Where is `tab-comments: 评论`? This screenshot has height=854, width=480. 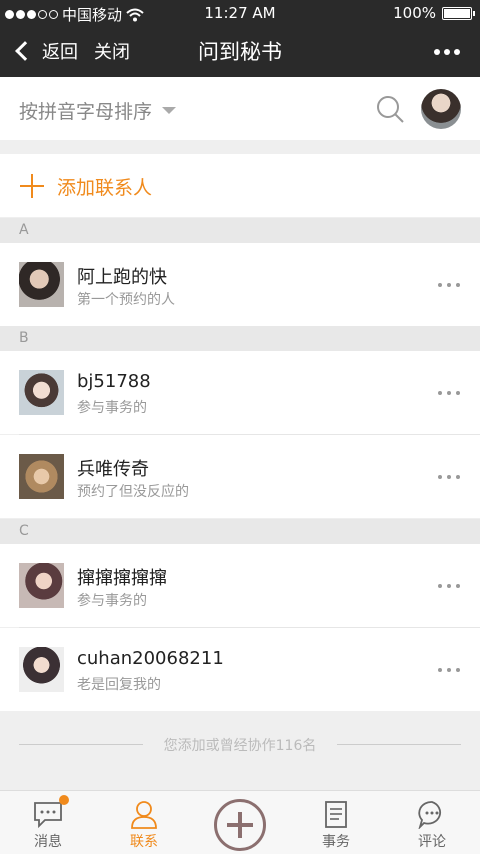 tab-comments: 评论 is located at coordinates (432, 822).